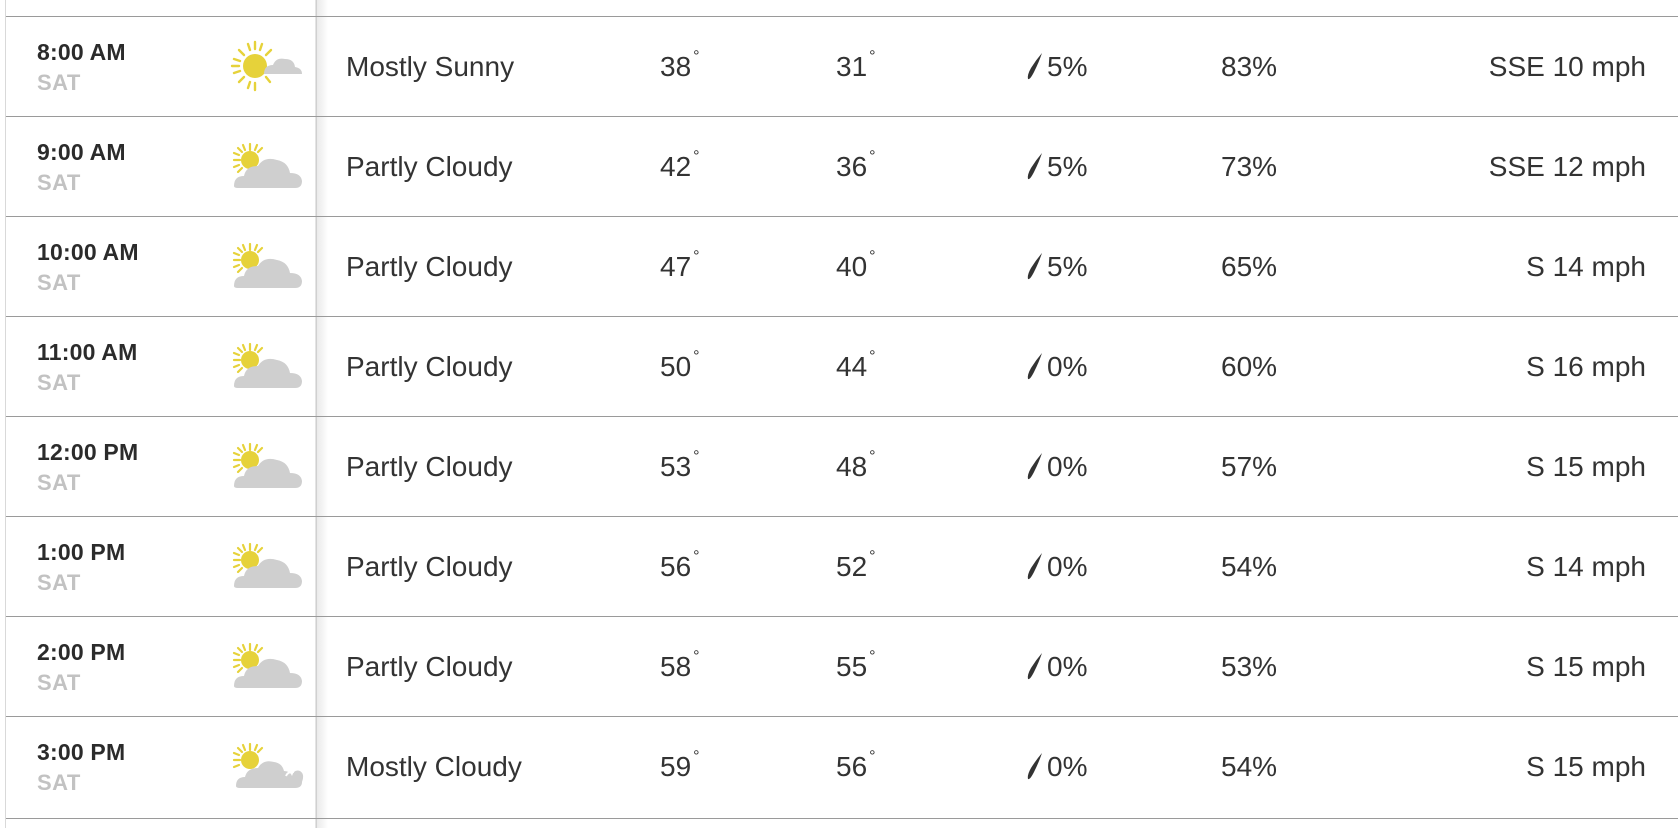  Describe the element at coordinates (856, 465) in the screenshot. I see `feels-like: 48 °` at that location.